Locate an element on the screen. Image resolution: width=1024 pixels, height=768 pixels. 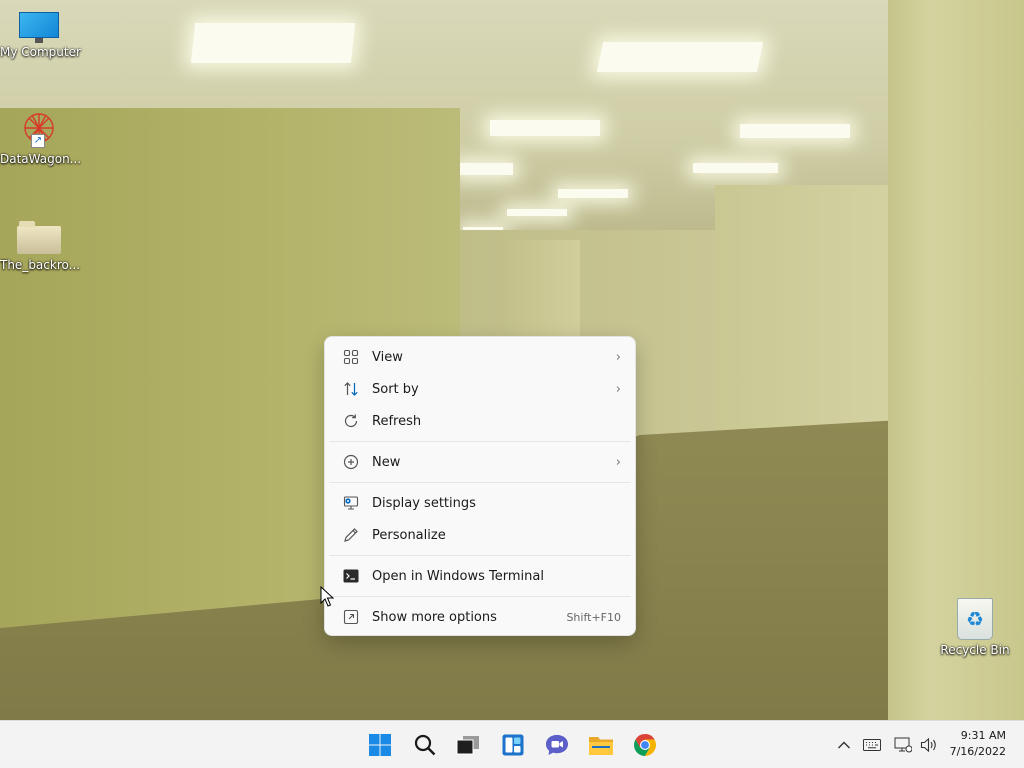
pen-icon is located at coordinates (351, 535).